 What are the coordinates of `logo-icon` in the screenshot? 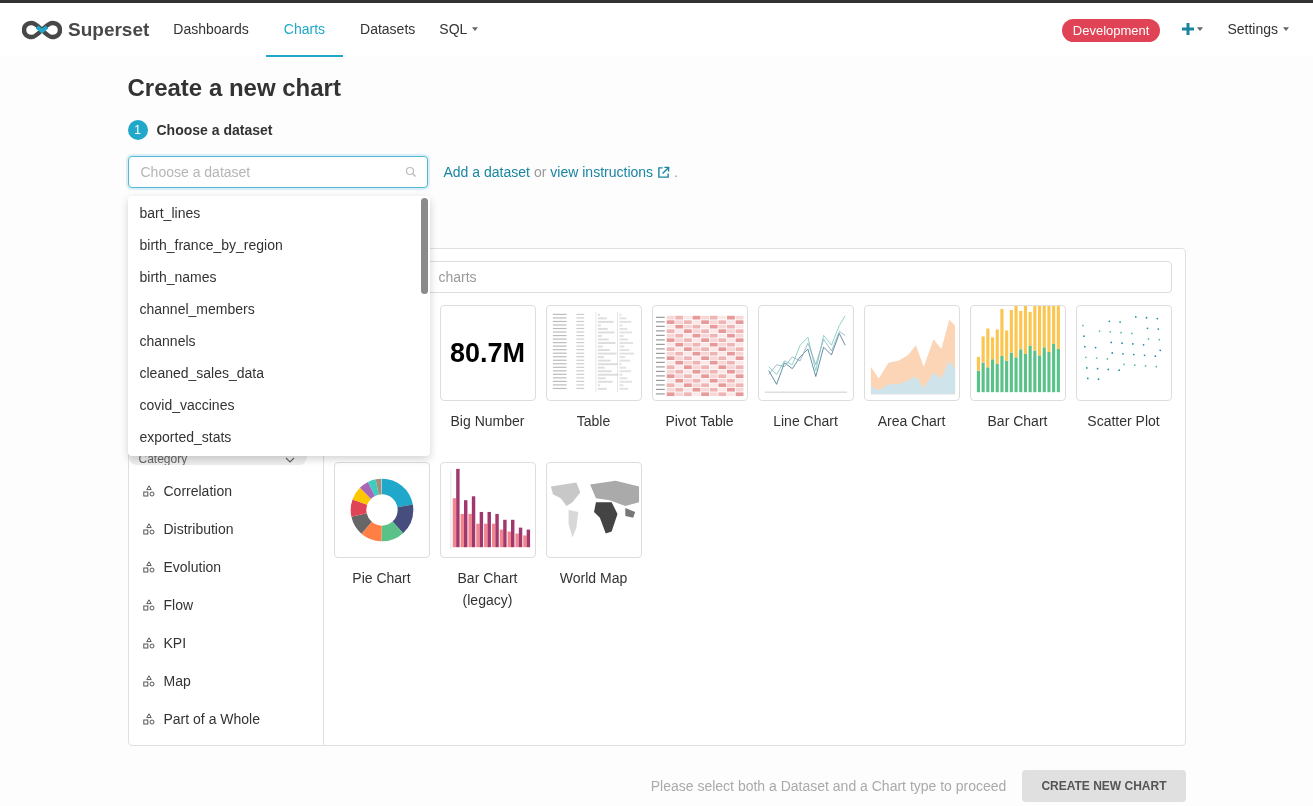 It's located at (42, 30).